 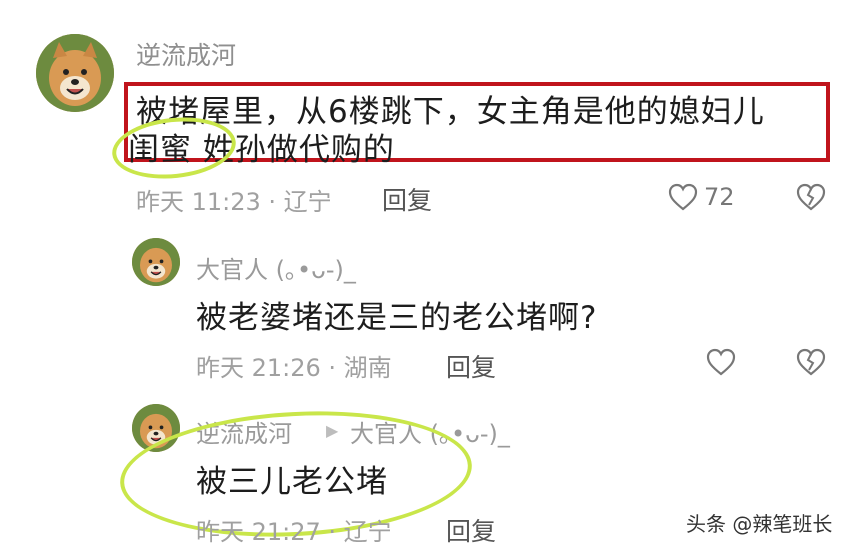 I want to click on comment-meta: 昨天 21:26 · 湖南, so click(x=294, y=368).